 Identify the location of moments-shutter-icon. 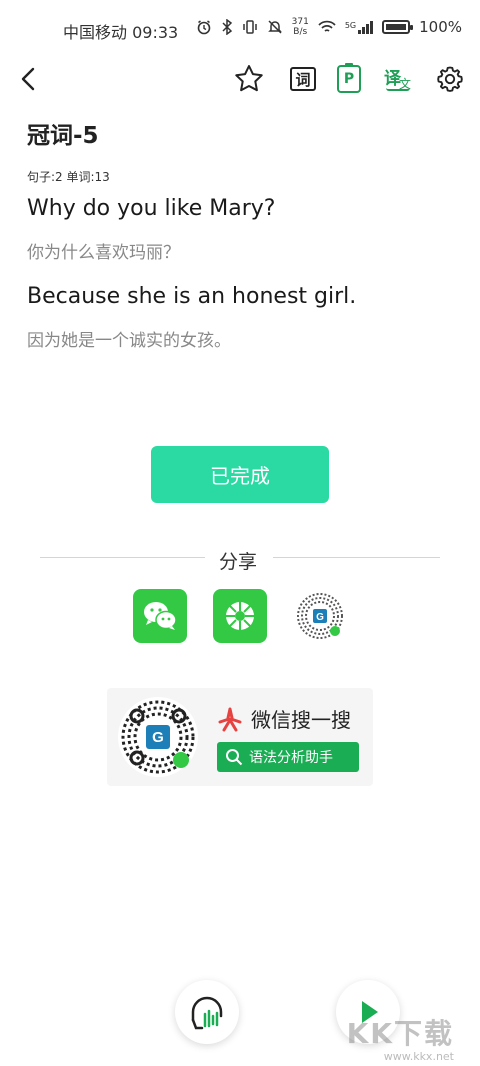
(240, 616).